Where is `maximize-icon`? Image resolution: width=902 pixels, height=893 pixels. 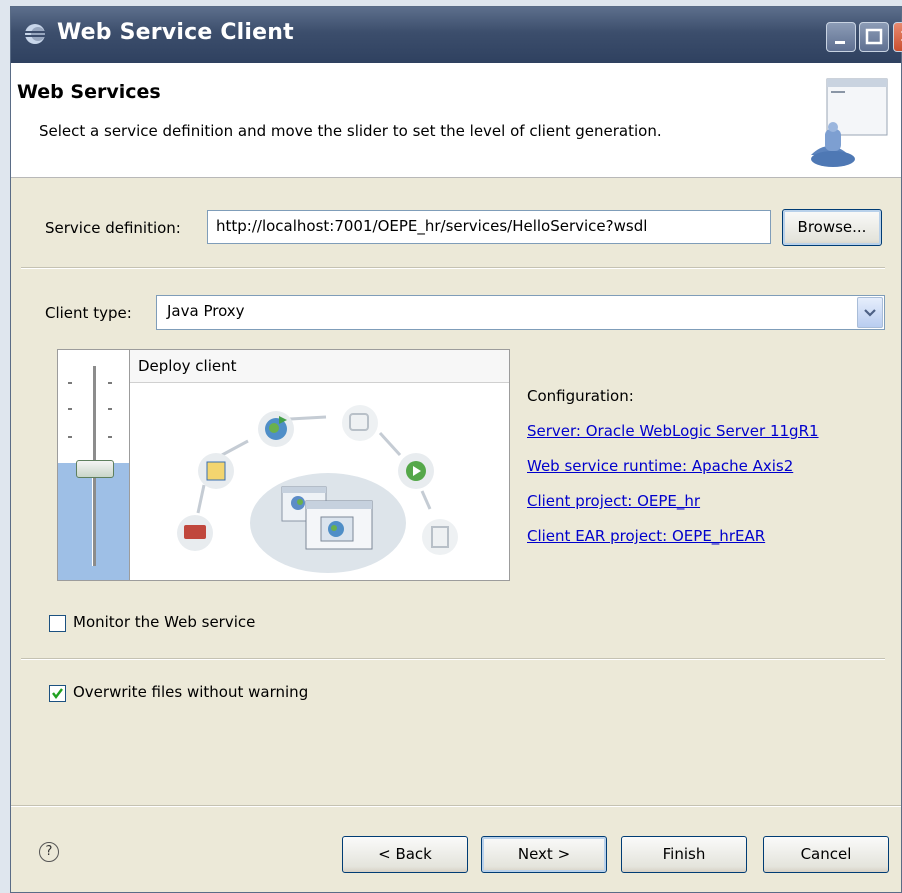 maximize-icon is located at coordinates (874, 36).